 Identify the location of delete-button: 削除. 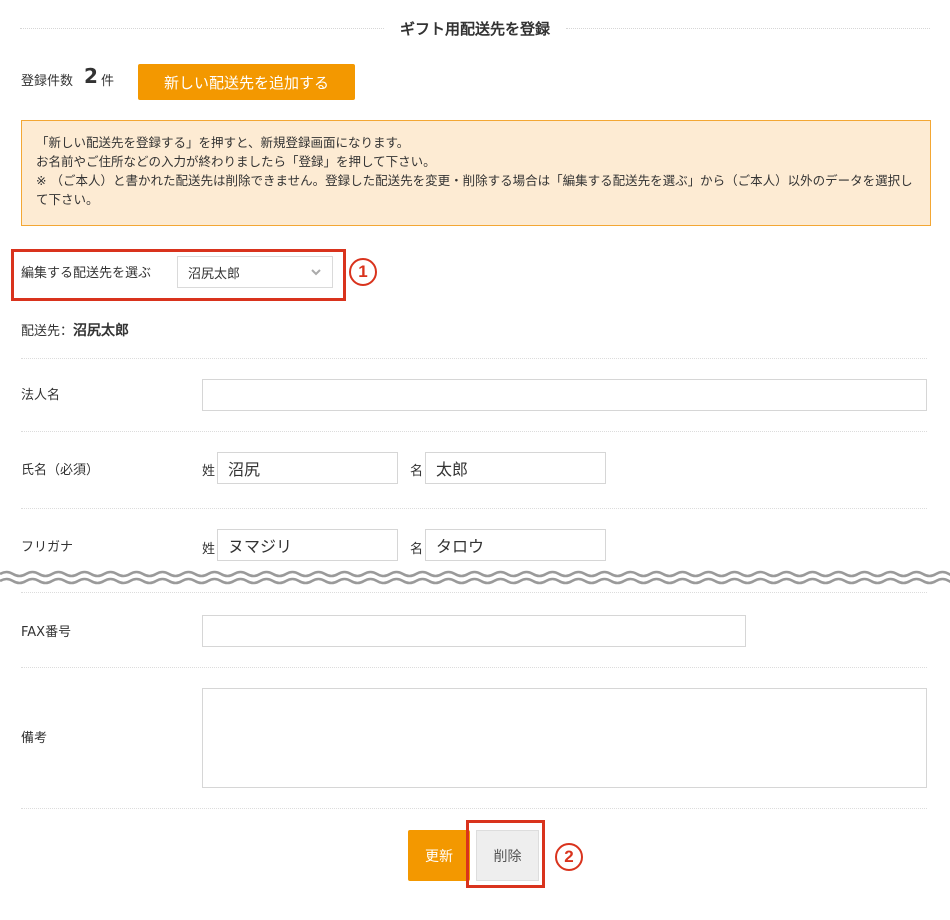
(507, 855).